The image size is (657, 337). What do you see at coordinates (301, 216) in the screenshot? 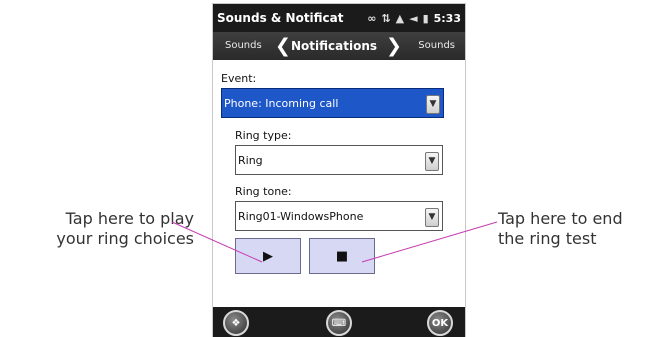
I see `ring-tone-value: Ring01-WindowsPhone` at bounding box center [301, 216].